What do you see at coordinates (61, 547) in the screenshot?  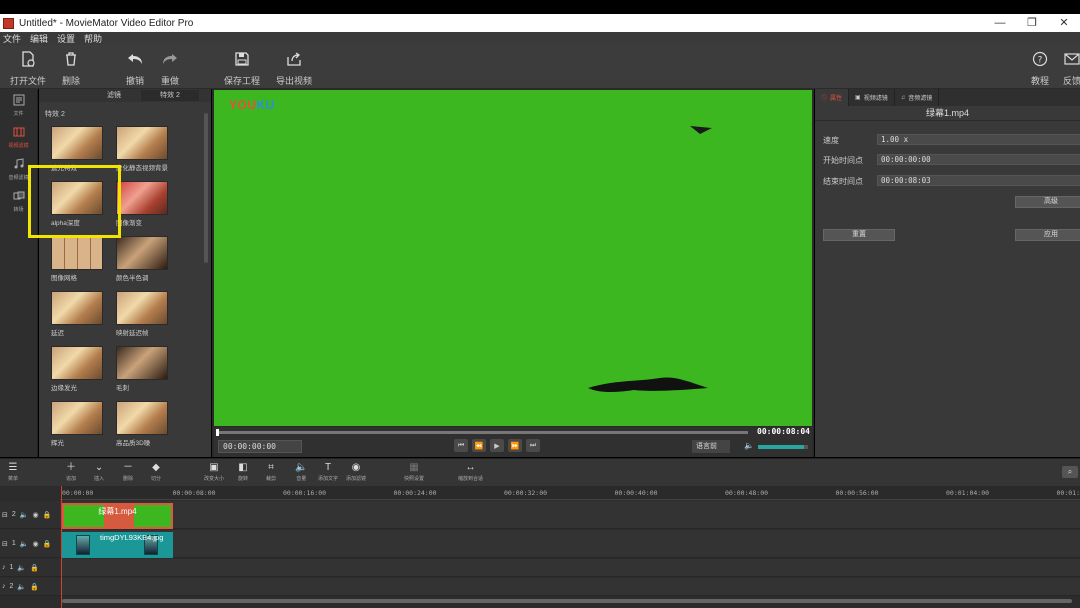 I see `playhead` at bounding box center [61, 547].